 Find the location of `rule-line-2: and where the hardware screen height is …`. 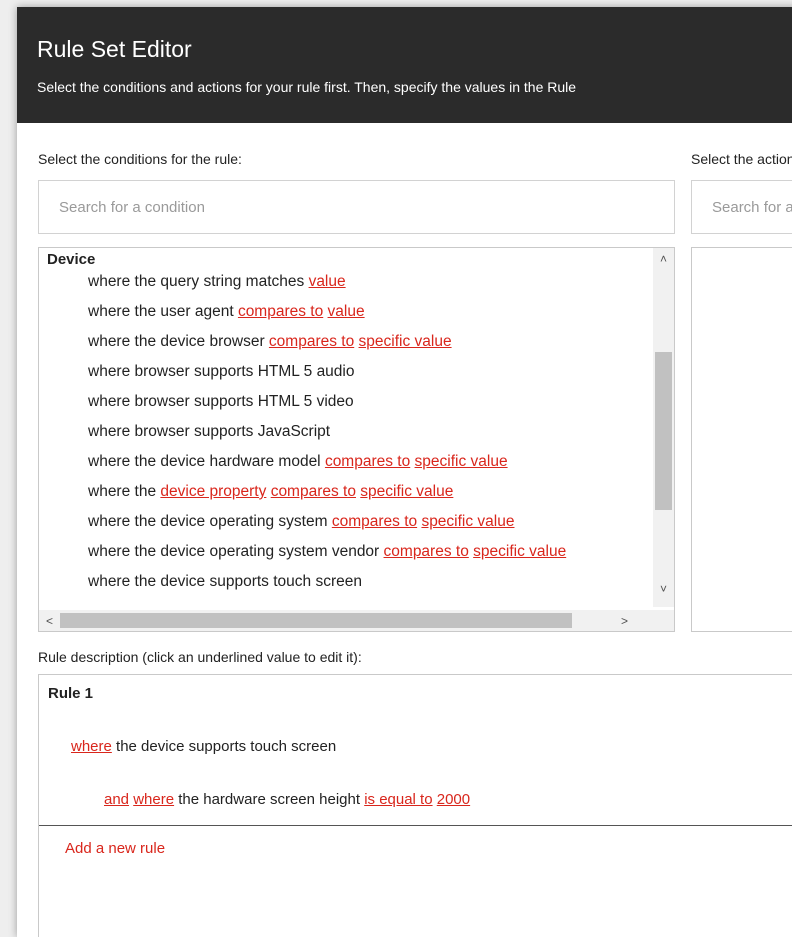

rule-line-2: and where the hardware screen height is … is located at coordinates (287, 799).